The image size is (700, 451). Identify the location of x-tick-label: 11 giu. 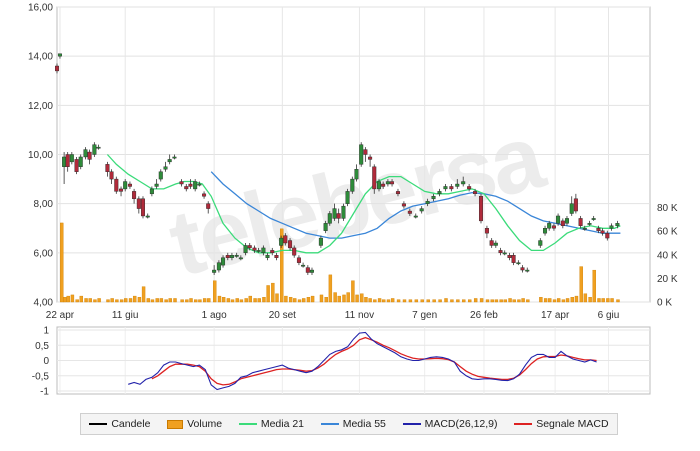
(125, 315).